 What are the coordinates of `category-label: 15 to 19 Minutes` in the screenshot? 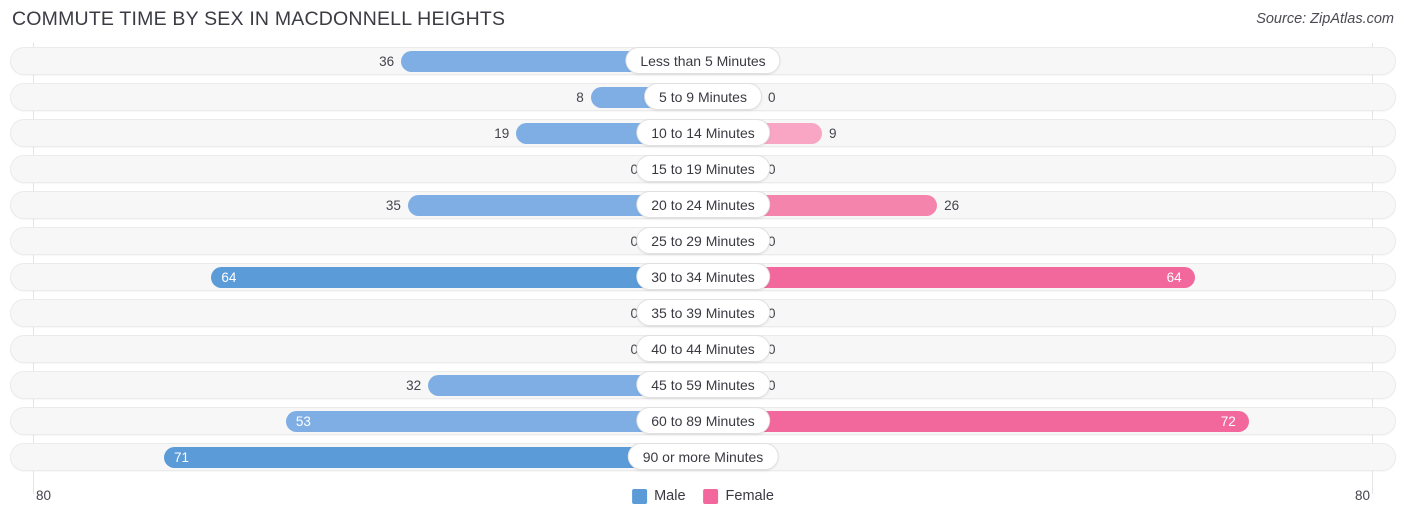 It's located at (703, 168).